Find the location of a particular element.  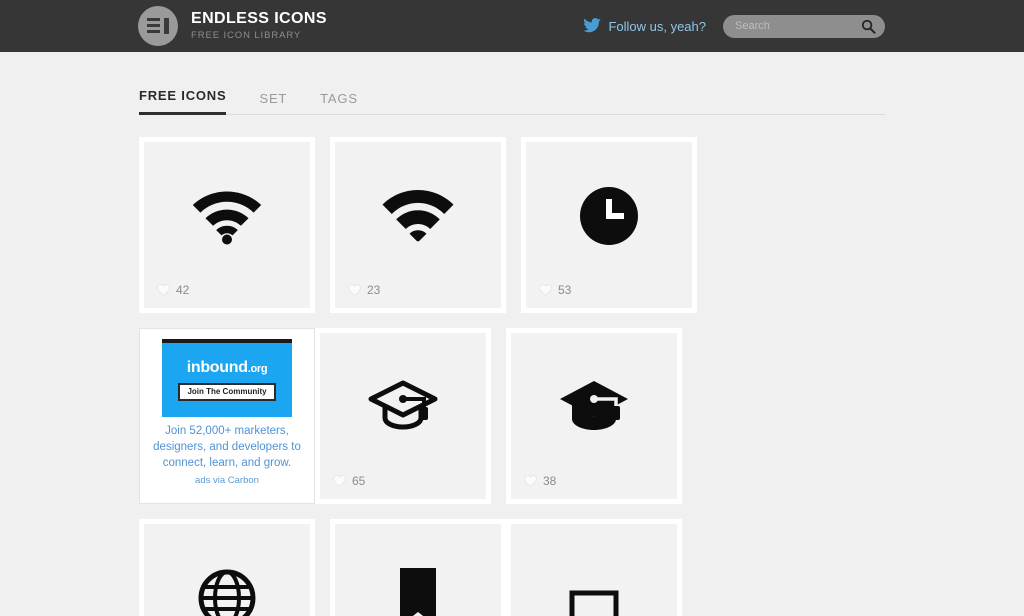

wifi-icon is located at coordinates (227, 216).